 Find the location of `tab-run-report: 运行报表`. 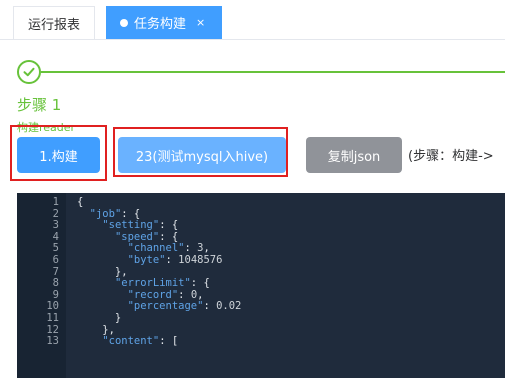

tab-run-report: 运行报表 is located at coordinates (54, 22).